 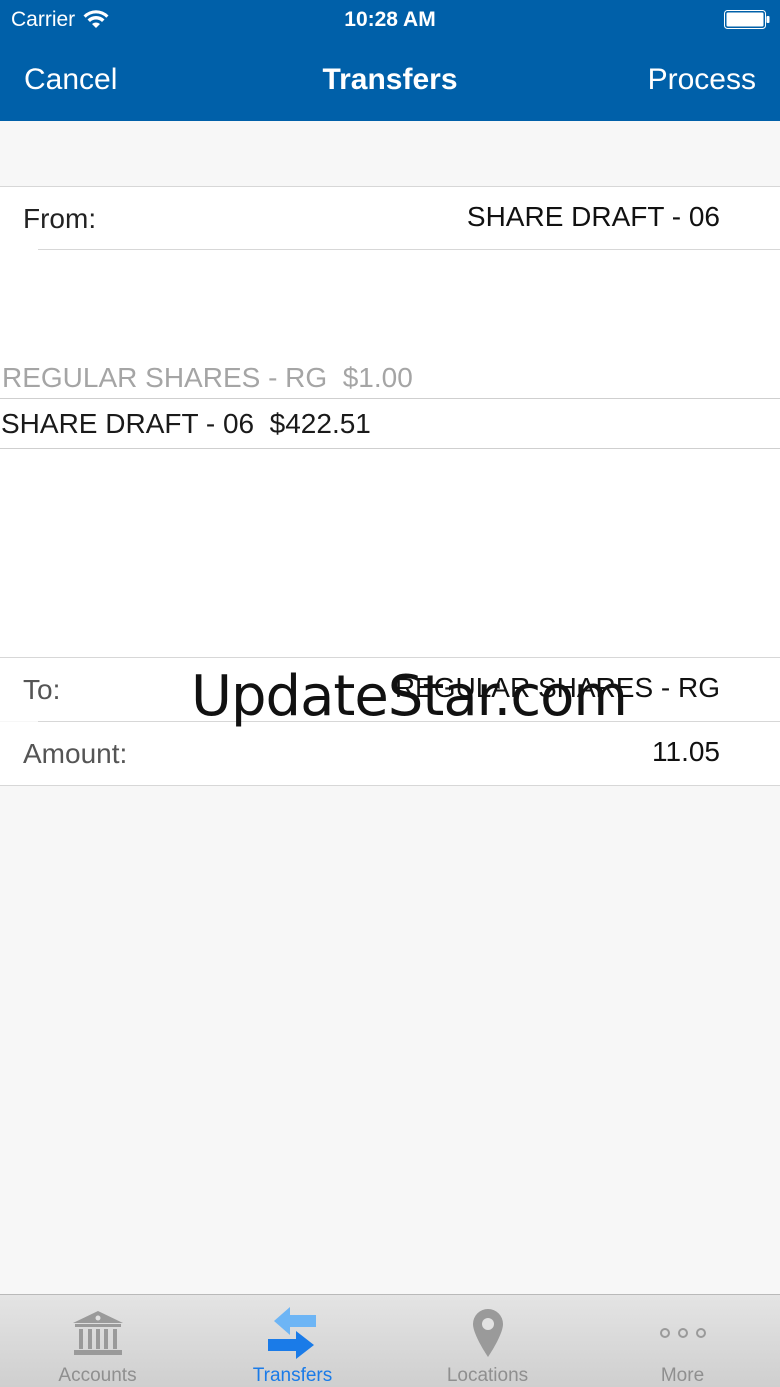 I want to click on location-pin-icon, so click(x=487, y=1333).